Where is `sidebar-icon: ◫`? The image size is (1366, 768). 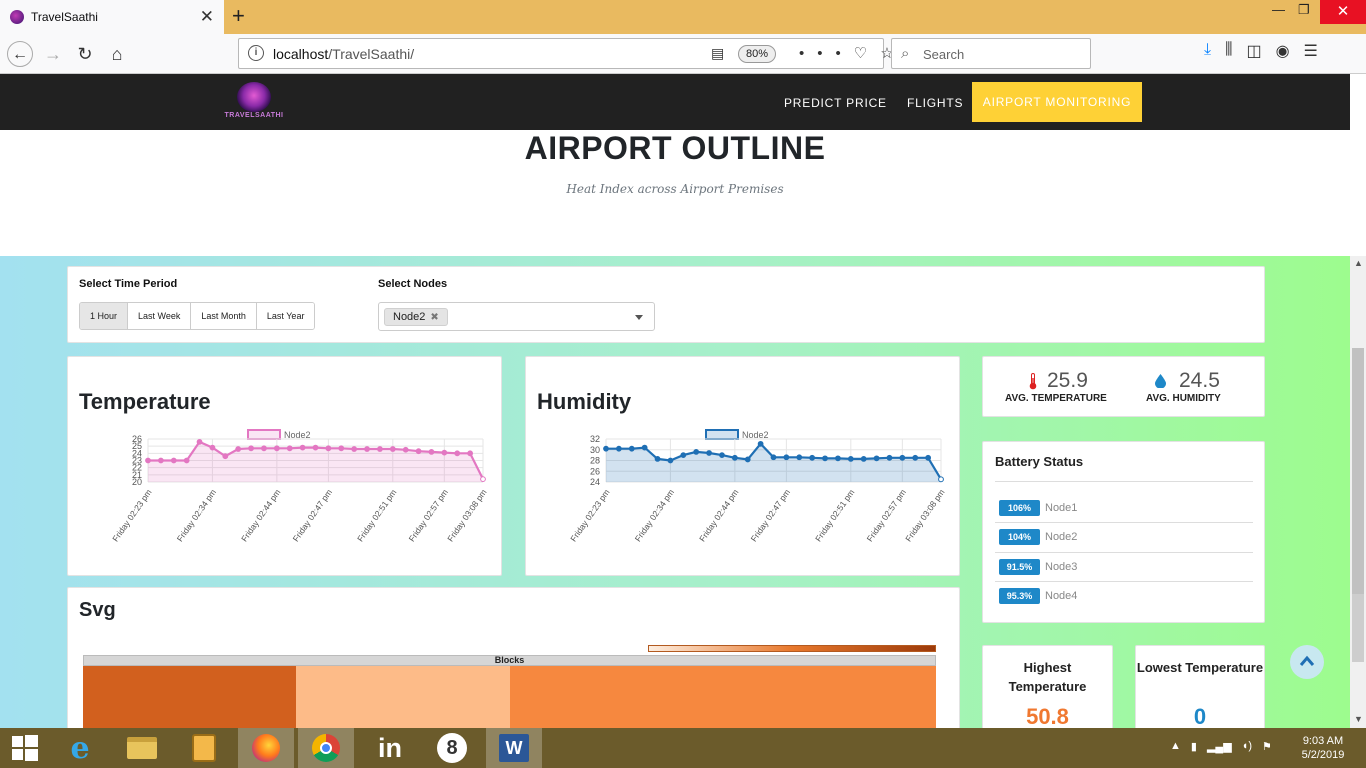 sidebar-icon: ◫ is located at coordinates (1253, 51).